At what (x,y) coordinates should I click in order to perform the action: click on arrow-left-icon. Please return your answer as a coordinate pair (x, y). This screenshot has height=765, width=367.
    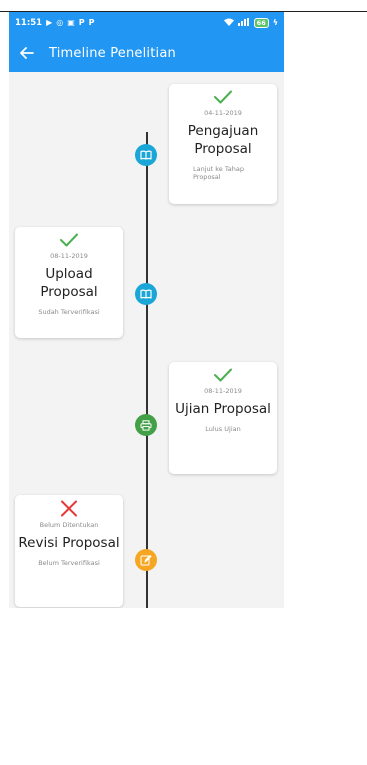
    Looking at the image, I should click on (27, 53).